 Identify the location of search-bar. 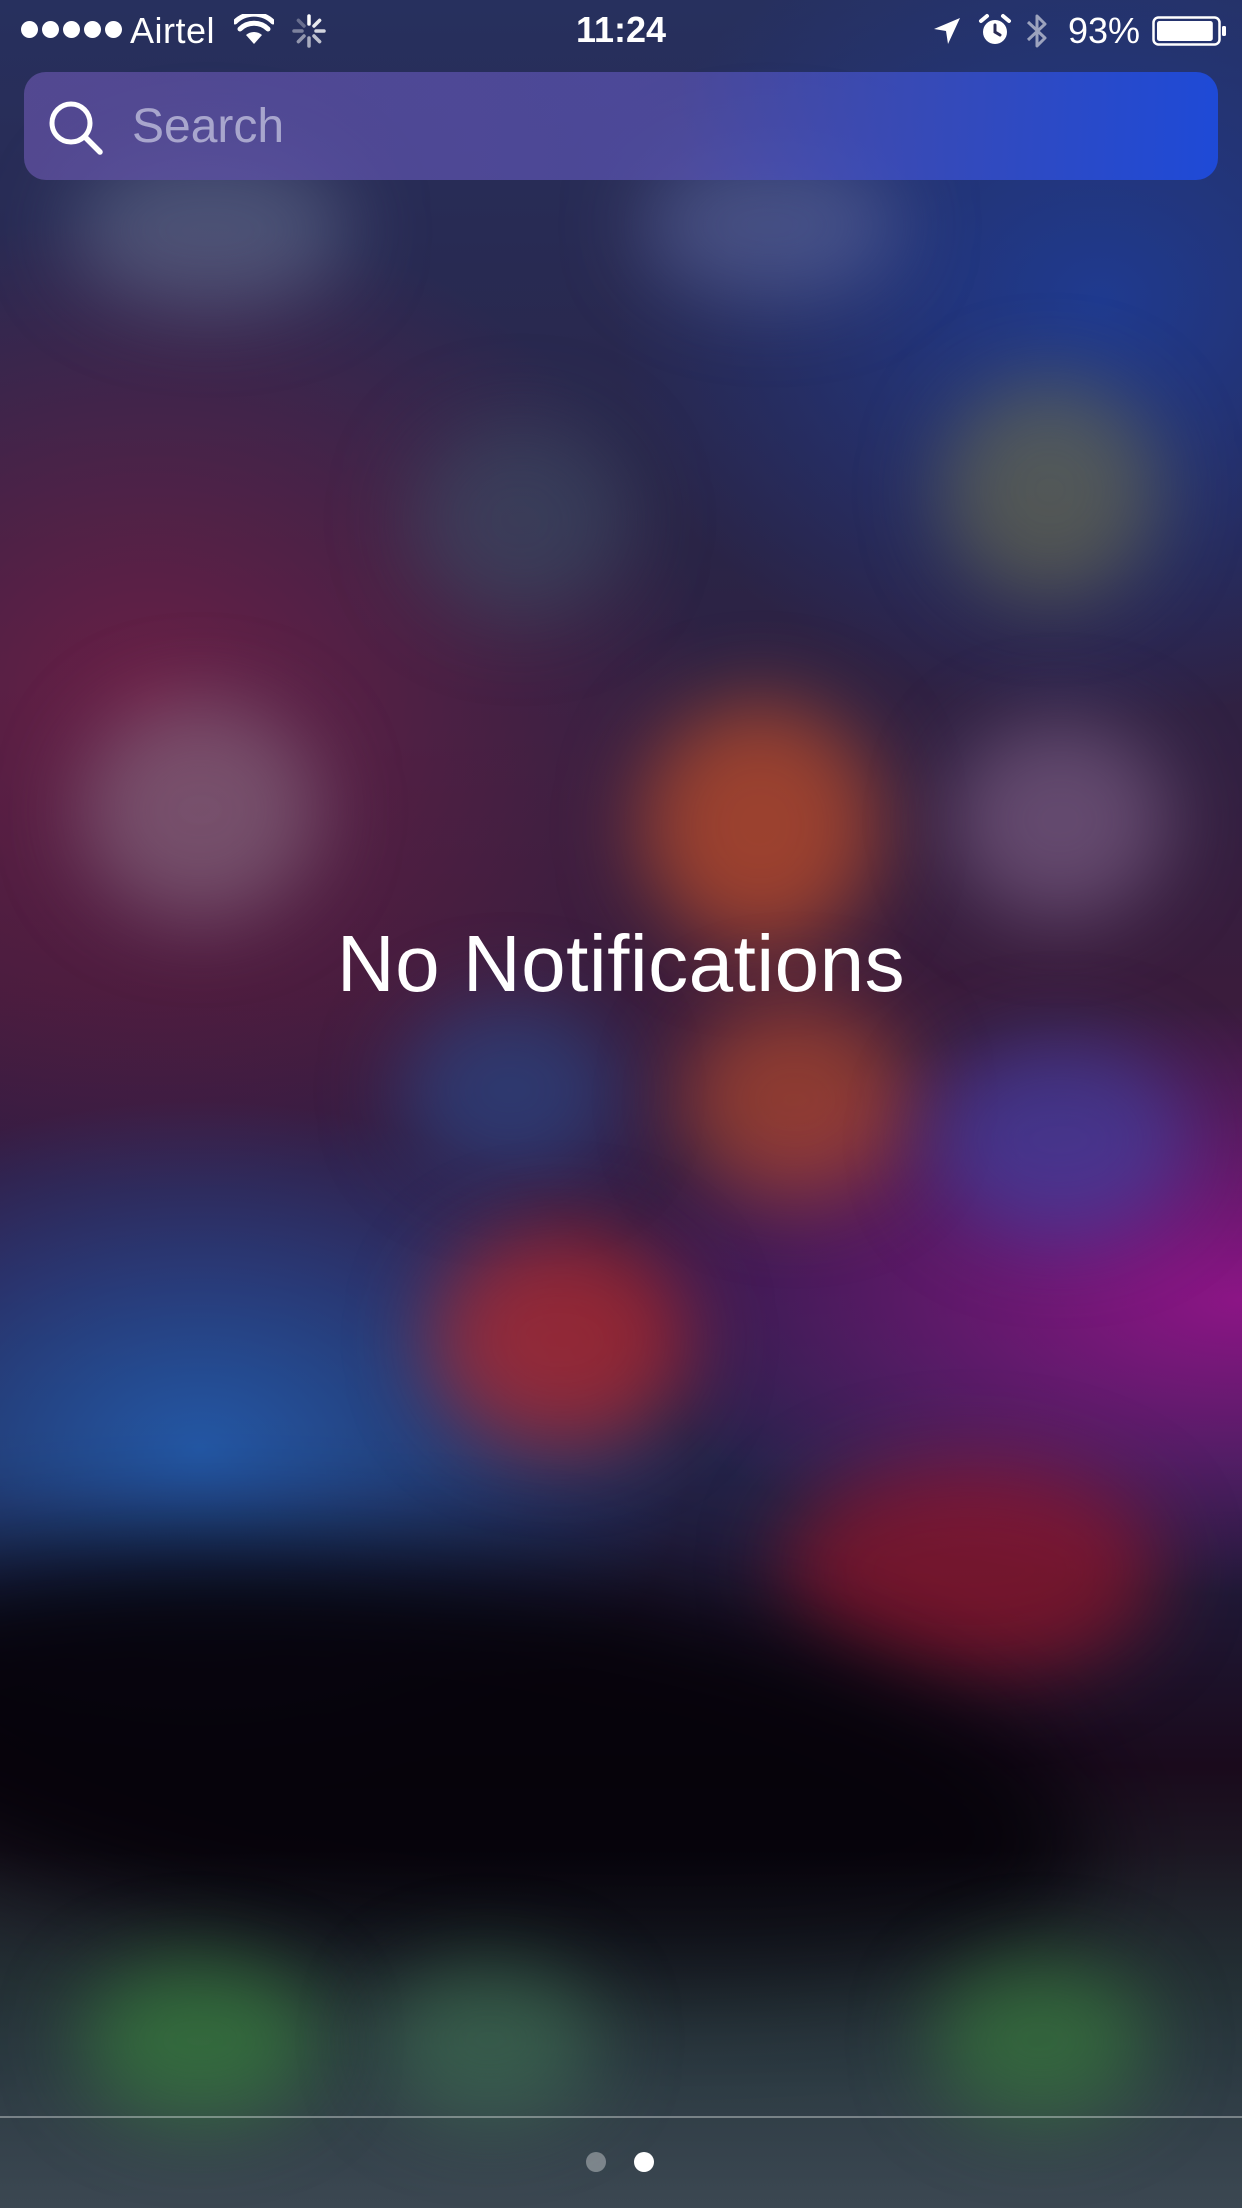
(621, 126).